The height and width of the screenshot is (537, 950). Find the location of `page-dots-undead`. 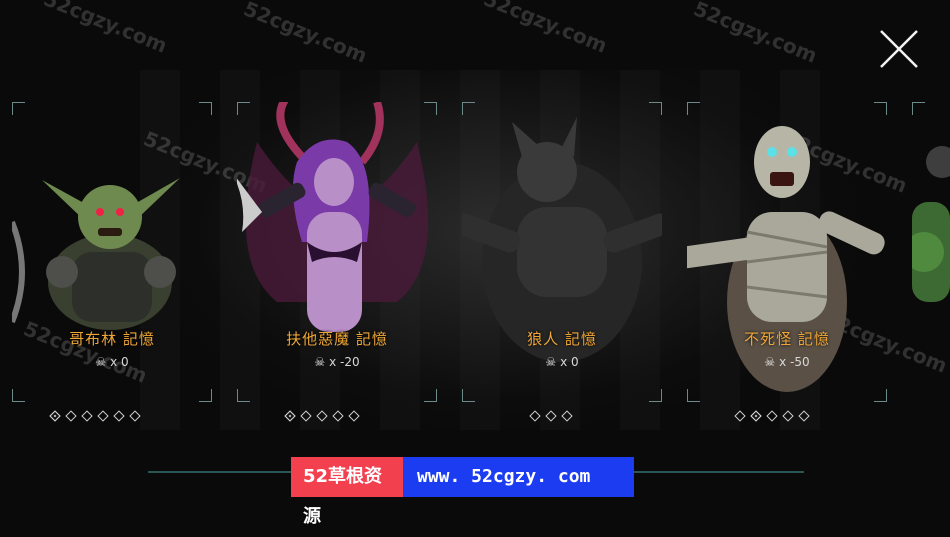

page-dots-undead is located at coordinates (772, 418).